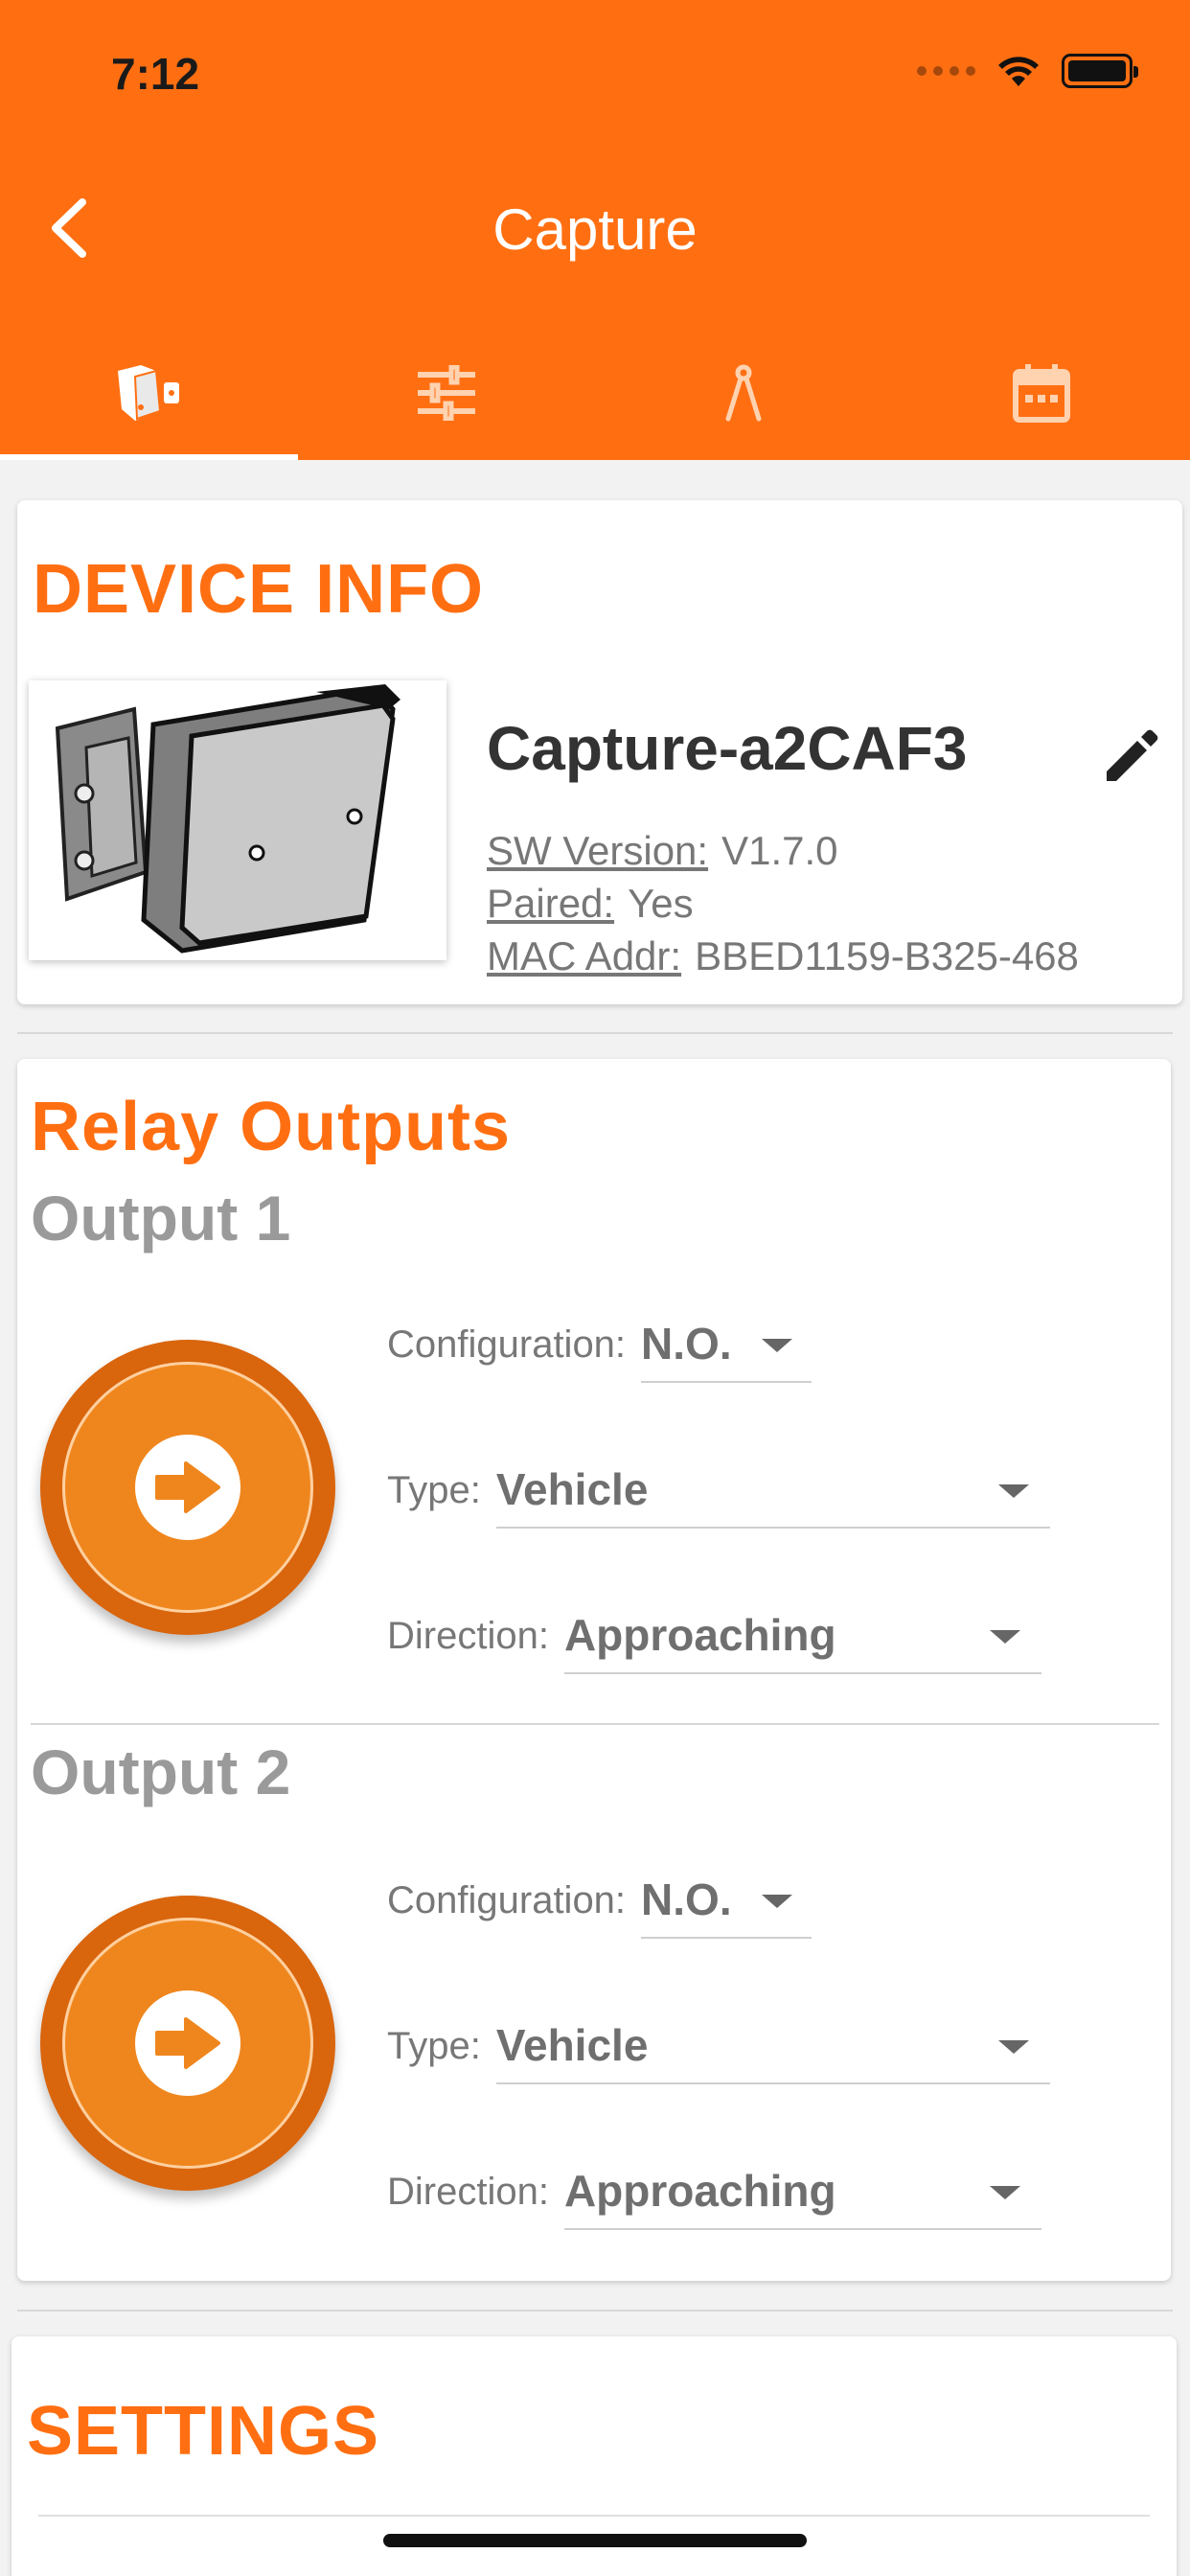  Describe the element at coordinates (595, 1724) in the screenshot. I see `output-divider` at that location.